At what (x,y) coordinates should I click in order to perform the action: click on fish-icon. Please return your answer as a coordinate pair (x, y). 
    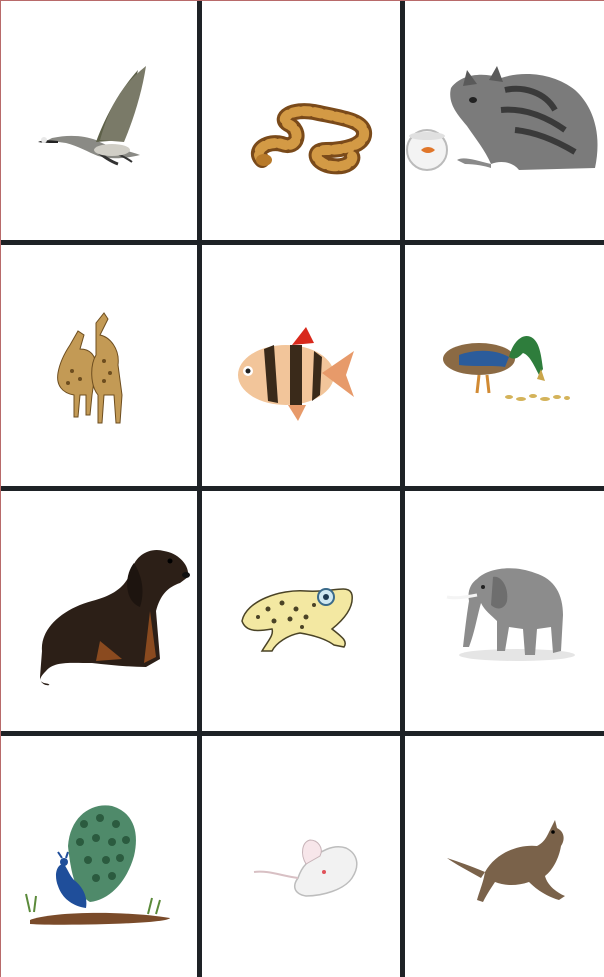
    Looking at the image, I should click on (296, 374).